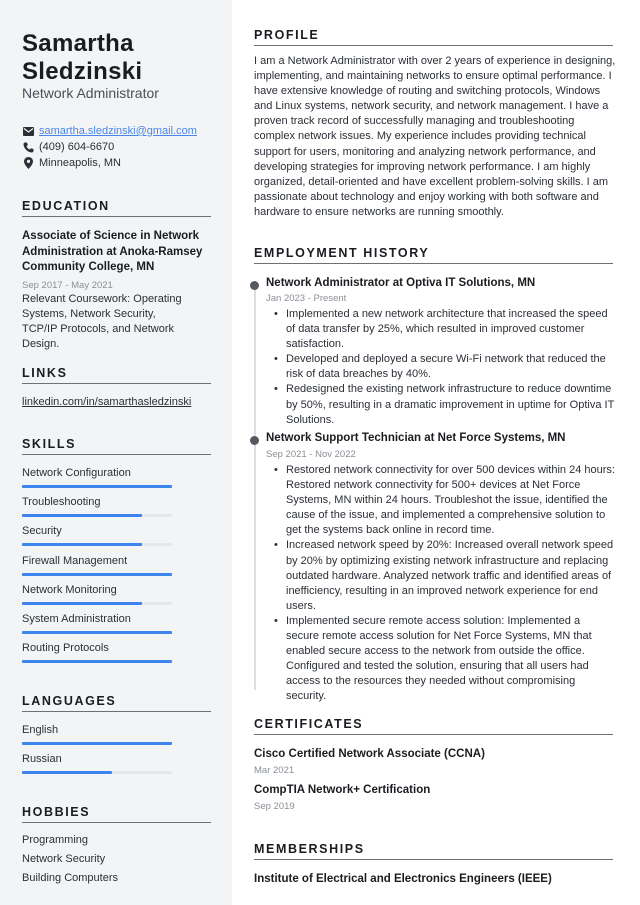  What do you see at coordinates (116, 375) in the screenshot?
I see `links-heading: LINKS` at bounding box center [116, 375].